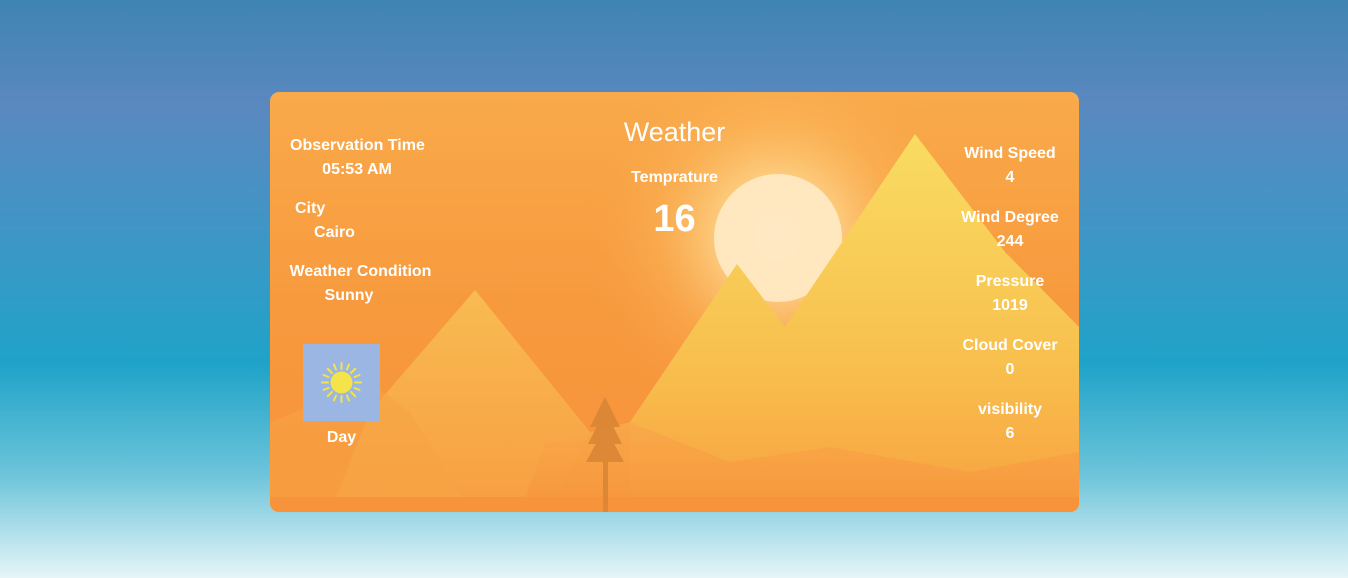 This screenshot has width=1348, height=578. What do you see at coordinates (334, 232) in the screenshot?
I see `city-value: Cairo` at bounding box center [334, 232].